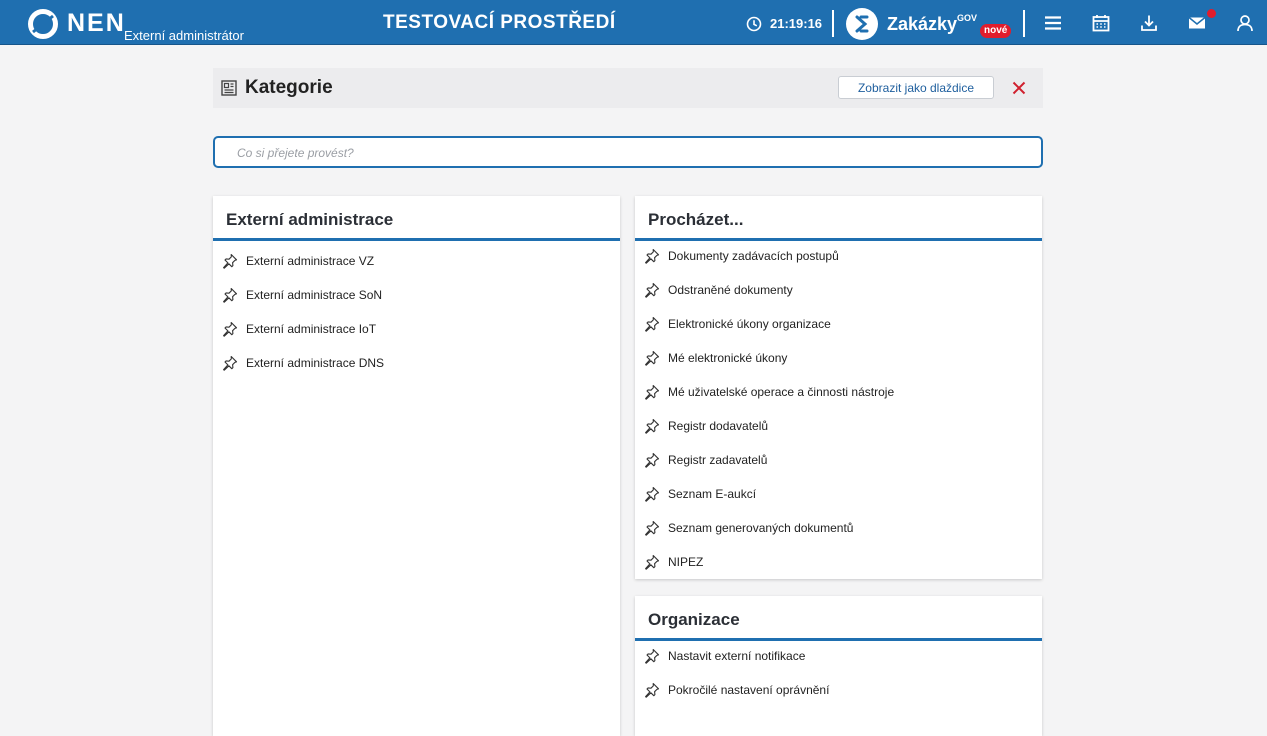 This screenshot has width=1267, height=736. I want to click on user-icon, so click(1245, 23).